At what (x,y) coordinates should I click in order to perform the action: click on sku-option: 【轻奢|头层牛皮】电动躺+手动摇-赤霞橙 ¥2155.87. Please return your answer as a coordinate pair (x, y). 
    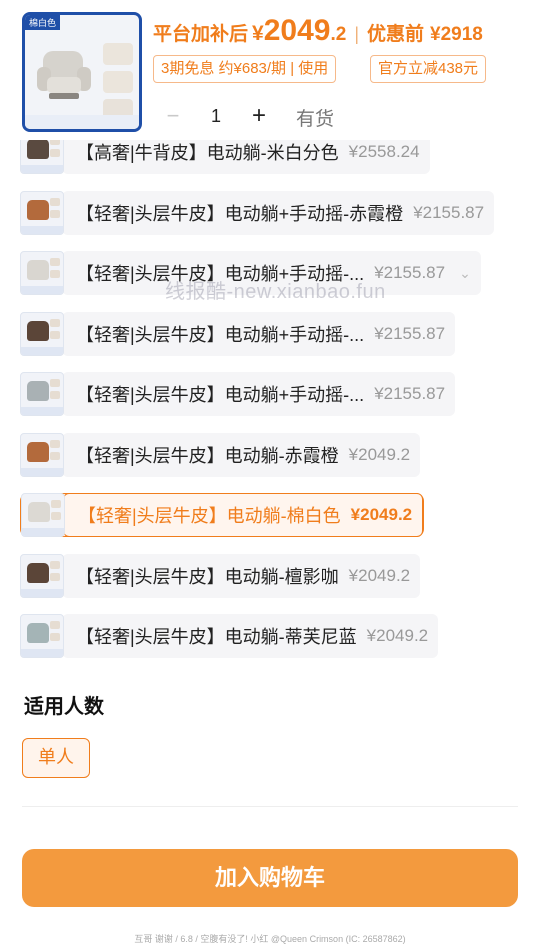
    Looking at the image, I should click on (257, 213).